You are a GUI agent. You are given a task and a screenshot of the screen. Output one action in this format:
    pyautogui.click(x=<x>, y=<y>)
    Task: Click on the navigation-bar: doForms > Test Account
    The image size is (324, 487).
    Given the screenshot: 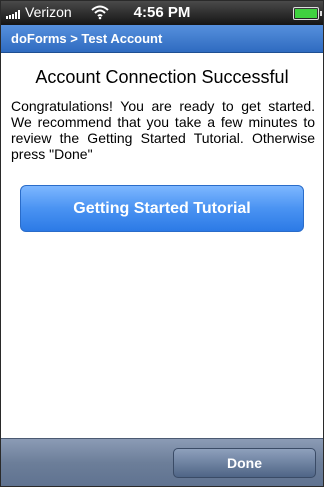 What is the action you would take?
    pyautogui.click(x=162, y=39)
    